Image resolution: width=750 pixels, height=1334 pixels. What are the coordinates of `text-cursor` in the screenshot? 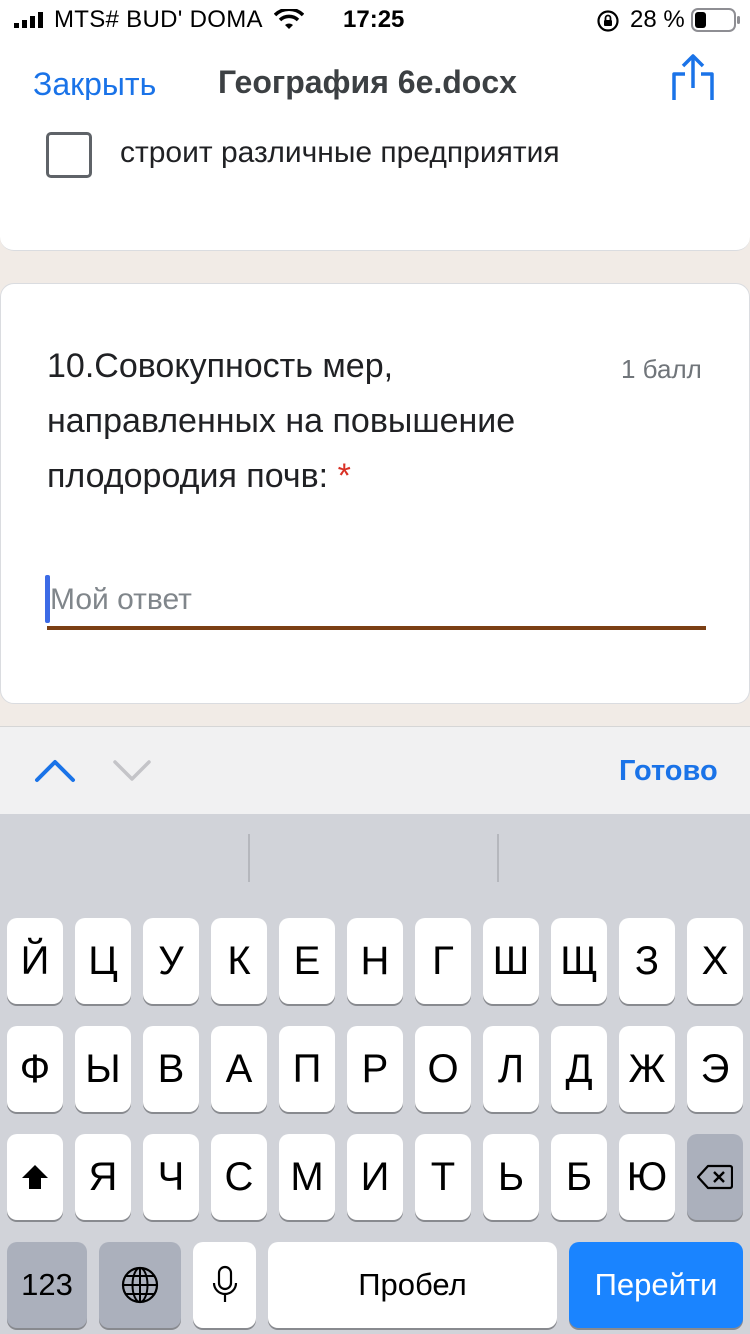 It's located at (47, 599).